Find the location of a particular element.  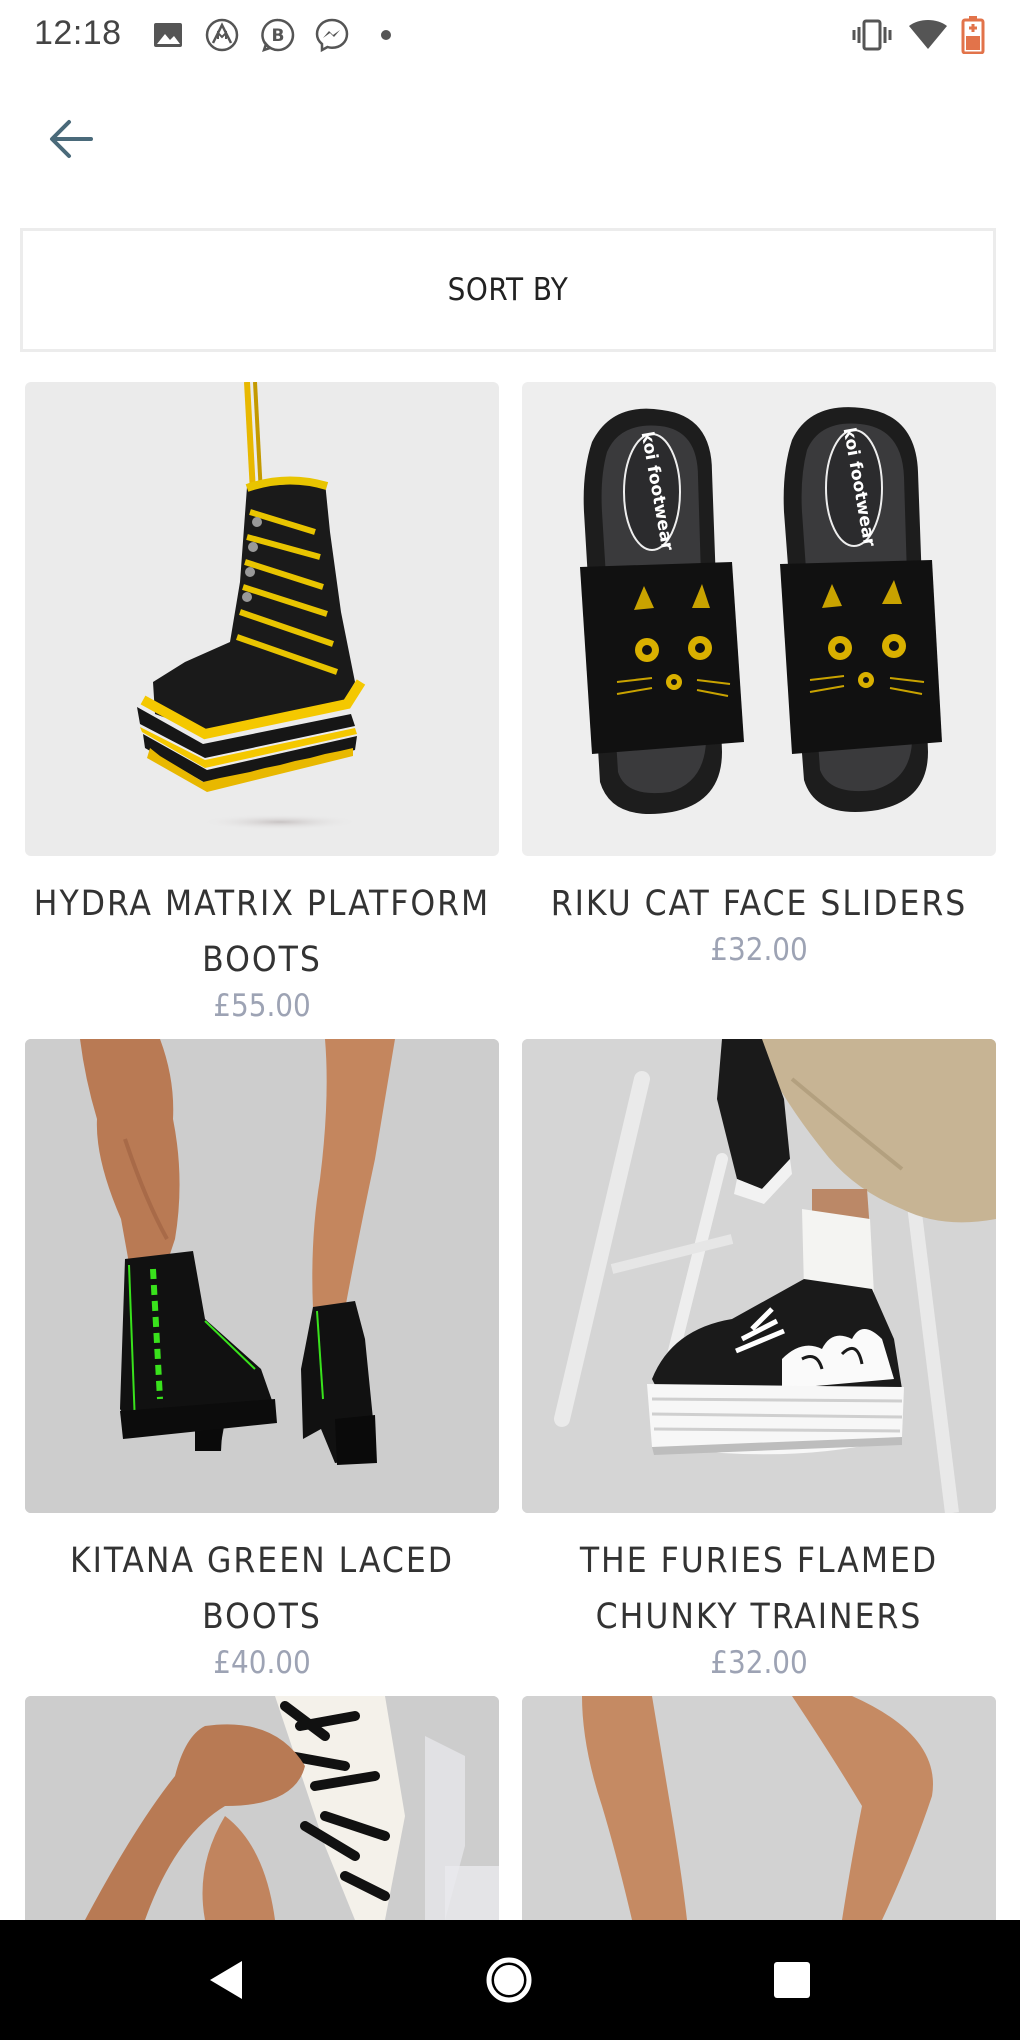

product-name: KITANA GREEN LACED BOOTS is located at coordinates (262, 1589).